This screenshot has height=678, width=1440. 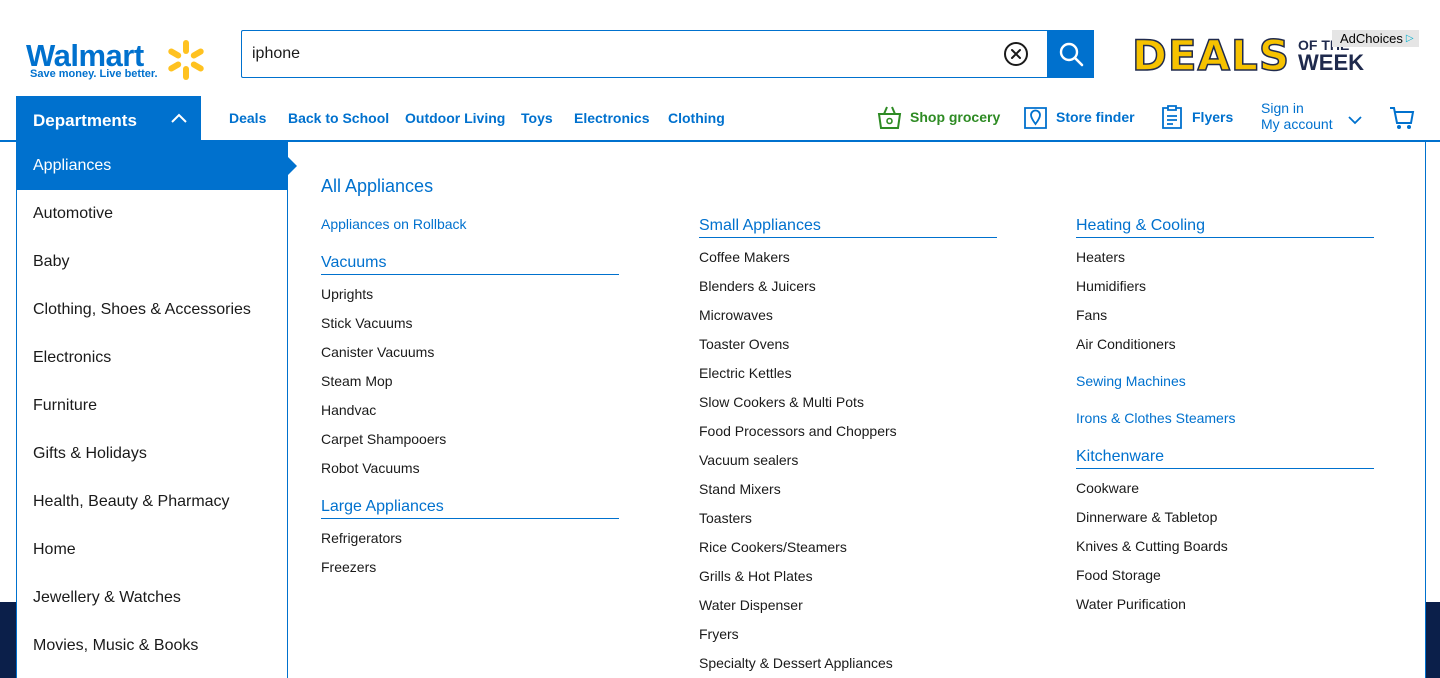 I want to click on nav-link-outdoor-living: Outdoor Living, so click(x=455, y=118).